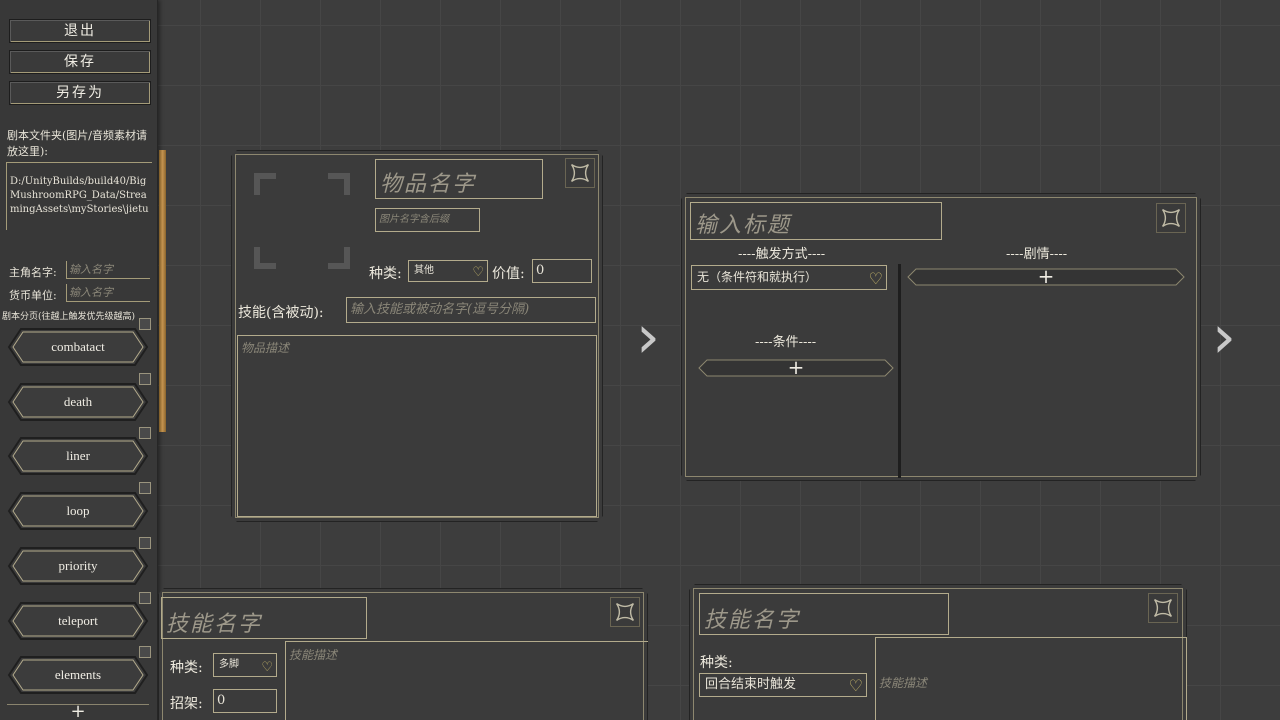 Image resolution: width=1280 pixels, height=720 pixels. What do you see at coordinates (757, 277) in the screenshot?
I see `trigger-value: 无（条件符和就执行）` at bounding box center [757, 277].